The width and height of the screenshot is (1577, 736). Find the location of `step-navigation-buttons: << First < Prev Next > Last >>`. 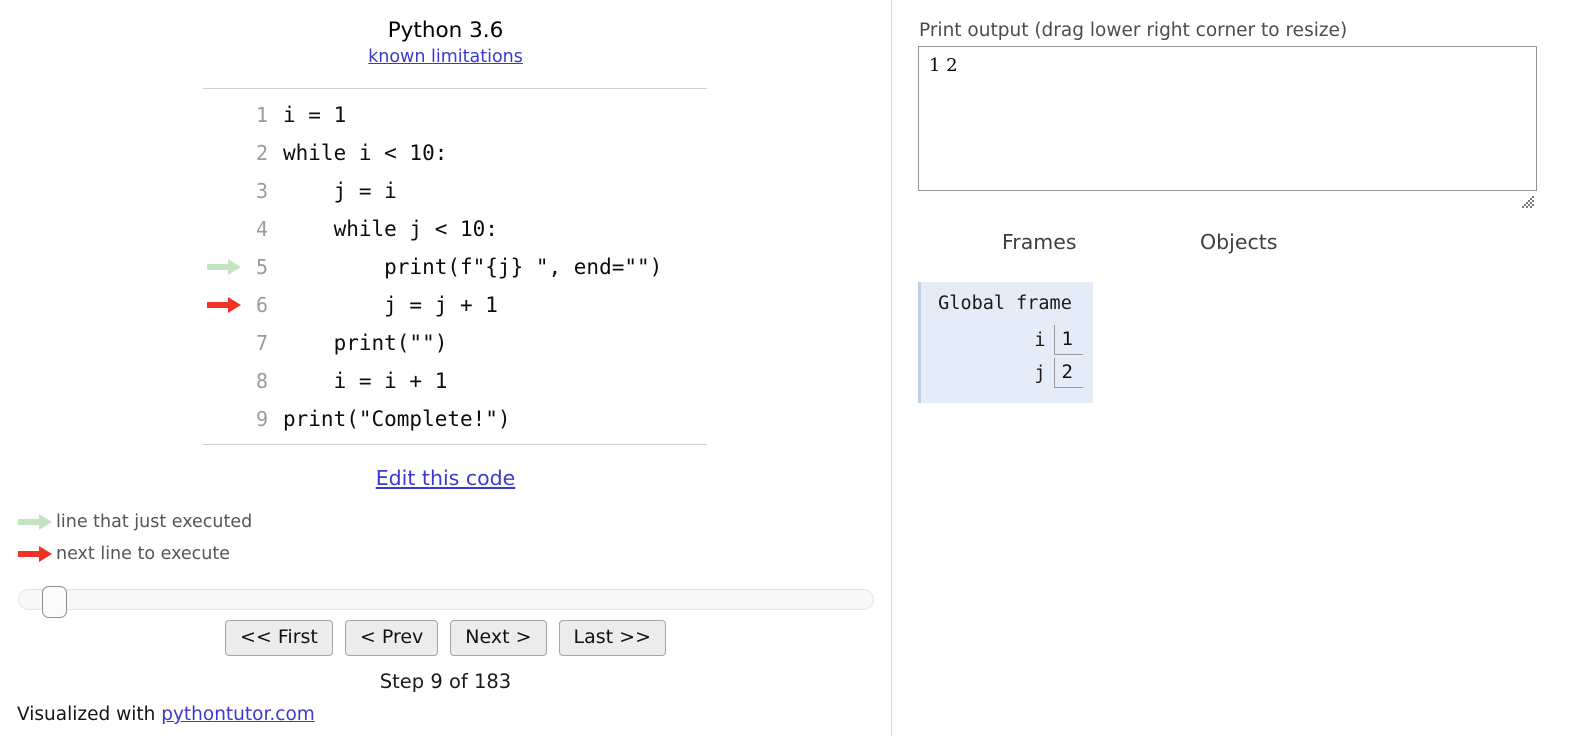

step-navigation-buttons: << First < Prev Next > Last >> is located at coordinates (445, 638).